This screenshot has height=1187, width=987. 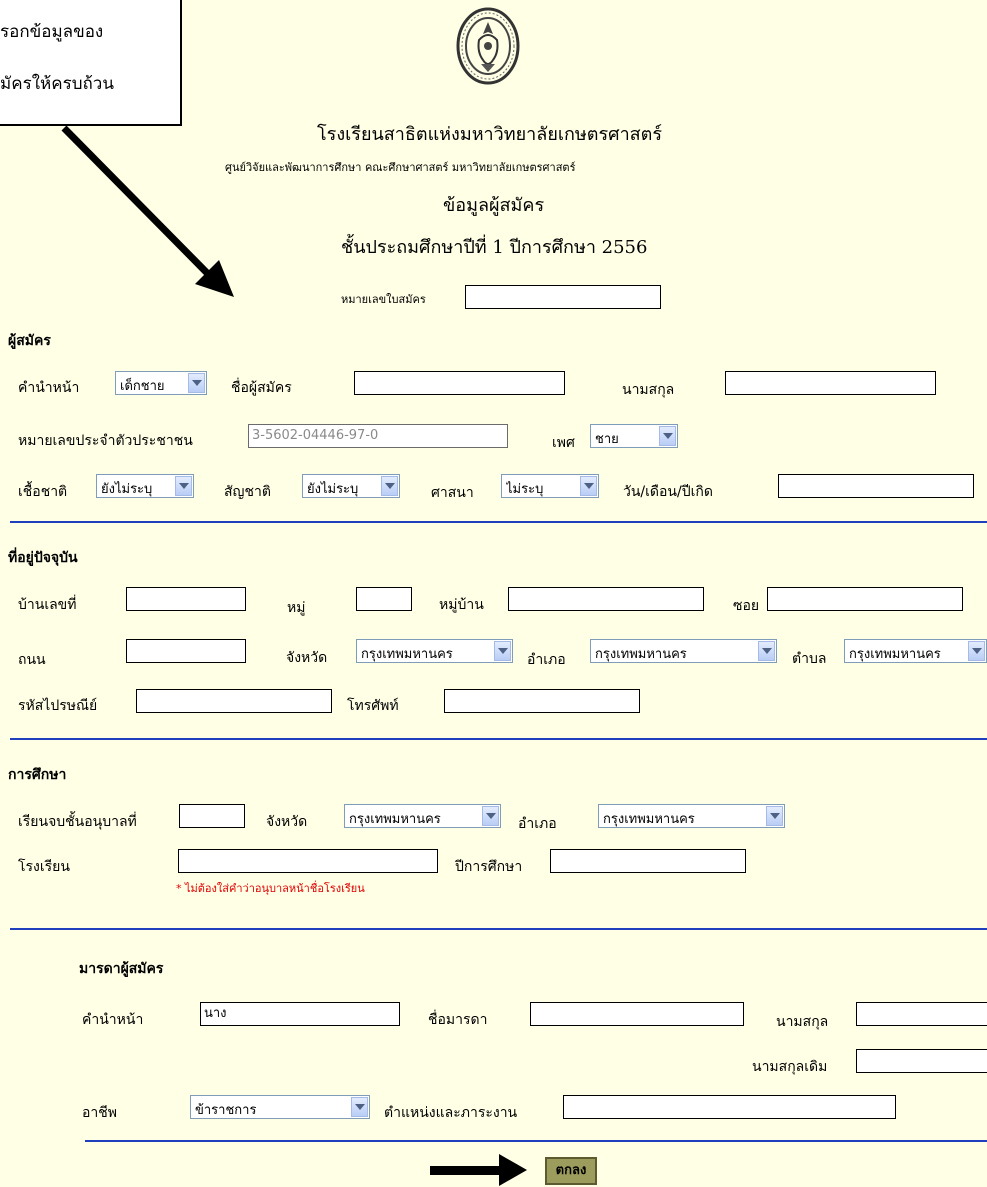 I want to click on id-label: หมายเลขประจำตัวประชาชน, so click(x=105, y=441).